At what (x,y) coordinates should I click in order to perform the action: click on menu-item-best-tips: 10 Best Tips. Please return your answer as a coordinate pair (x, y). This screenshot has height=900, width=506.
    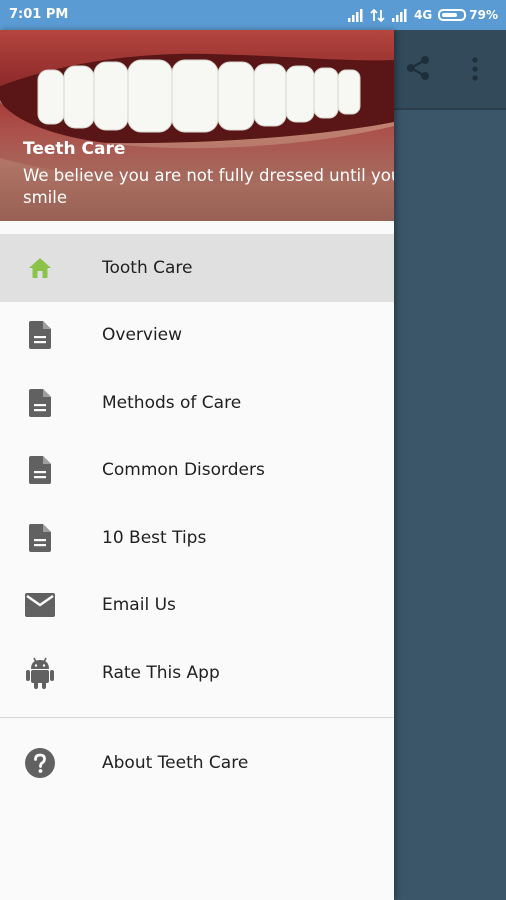
    Looking at the image, I should click on (197, 538).